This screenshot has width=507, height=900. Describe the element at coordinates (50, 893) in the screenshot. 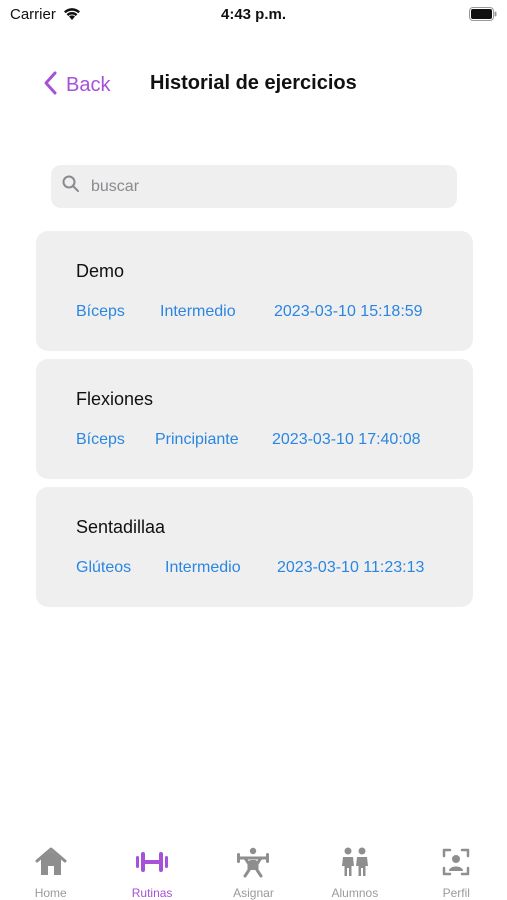

I see `tab-label: Home` at that location.